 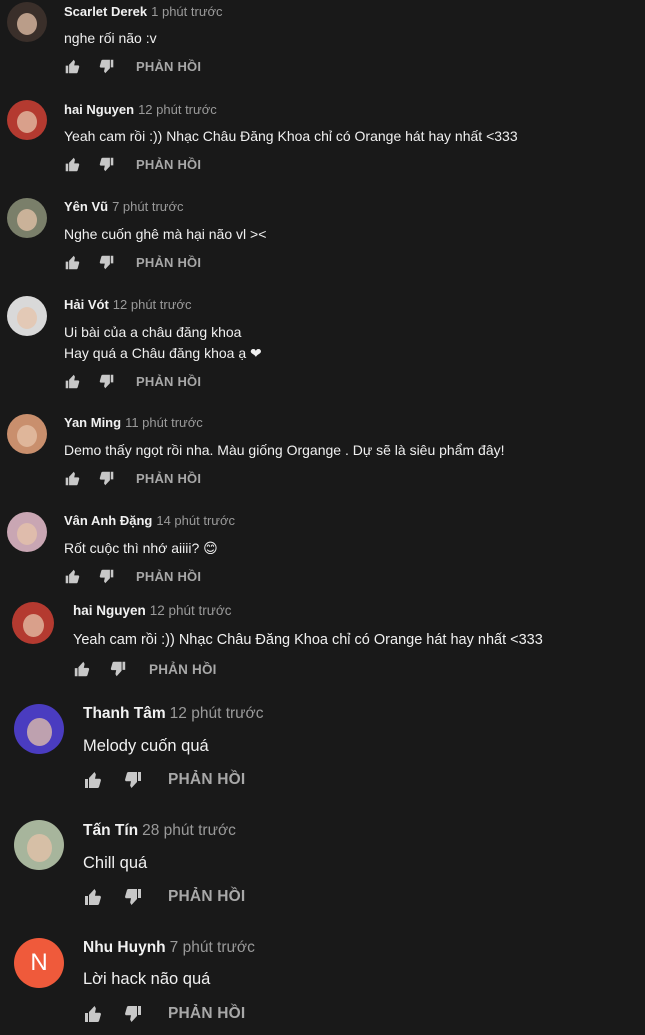 What do you see at coordinates (110, 830) in the screenshot?
I see `author-name: Tấn Tín` at bounding box center [110, 830].